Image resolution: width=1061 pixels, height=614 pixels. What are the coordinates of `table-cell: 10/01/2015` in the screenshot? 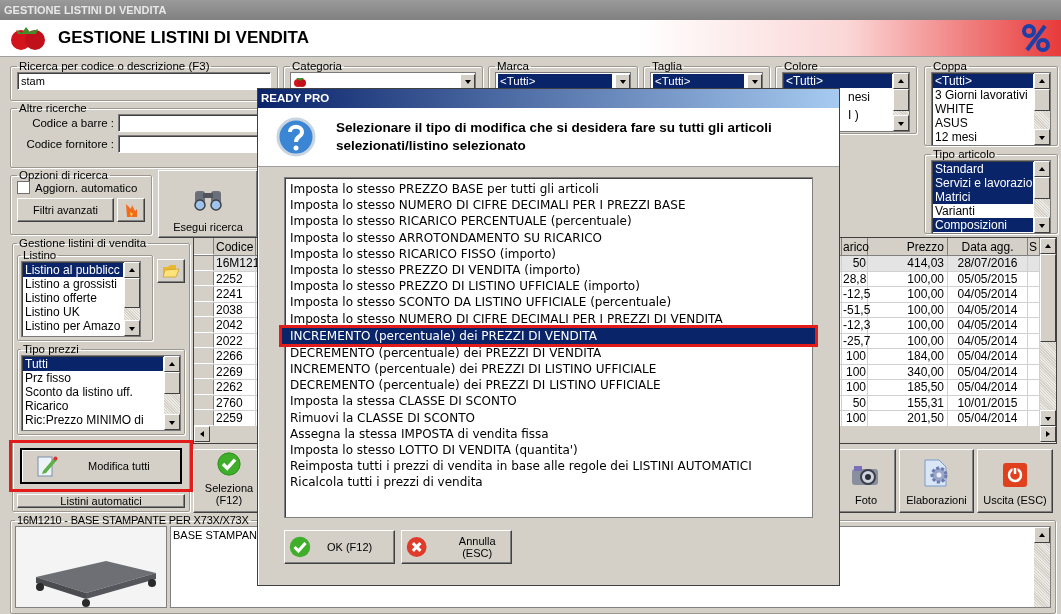 It's located at (988, 402).